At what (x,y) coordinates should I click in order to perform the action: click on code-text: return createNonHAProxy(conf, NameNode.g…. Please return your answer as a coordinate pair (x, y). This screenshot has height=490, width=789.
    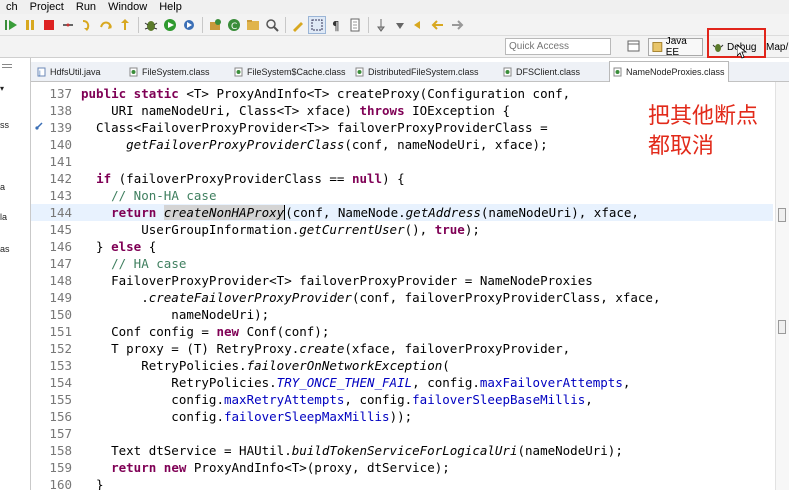
    Looking at the image, I should click on (360, 212).